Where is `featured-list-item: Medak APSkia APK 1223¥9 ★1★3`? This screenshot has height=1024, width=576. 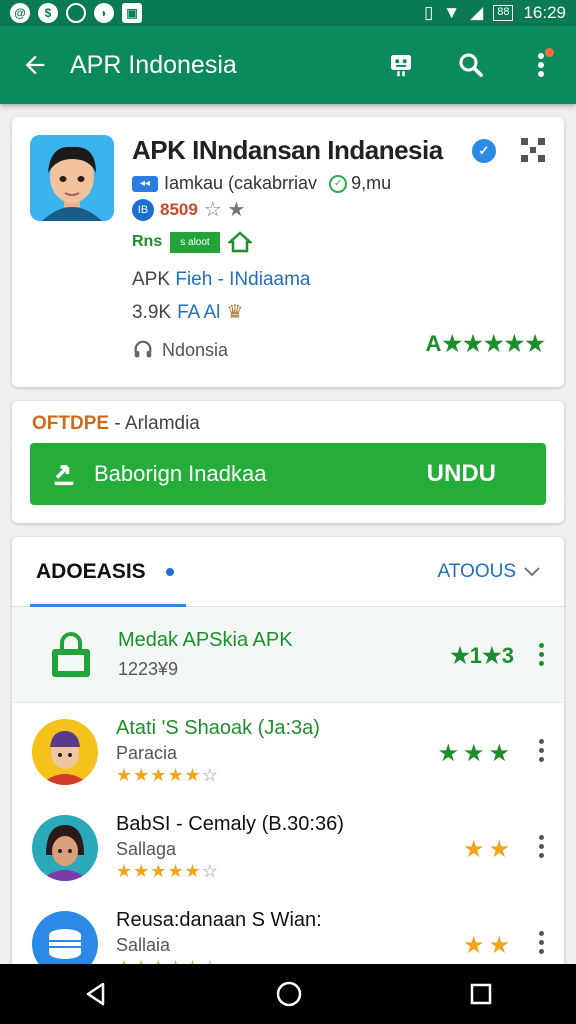 featured-list-item: Medak APSkia APK 1223¥9 ★1★3 is located at coordinates (288, 655).